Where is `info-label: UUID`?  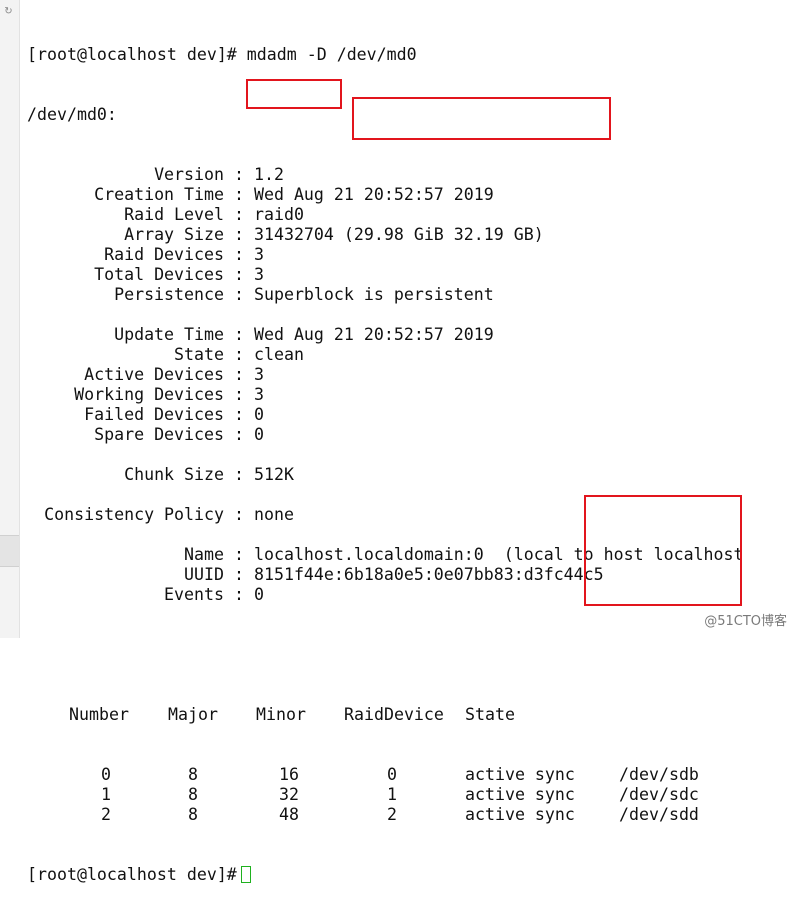 info-label: UUID is located at coordinates (204, 574).